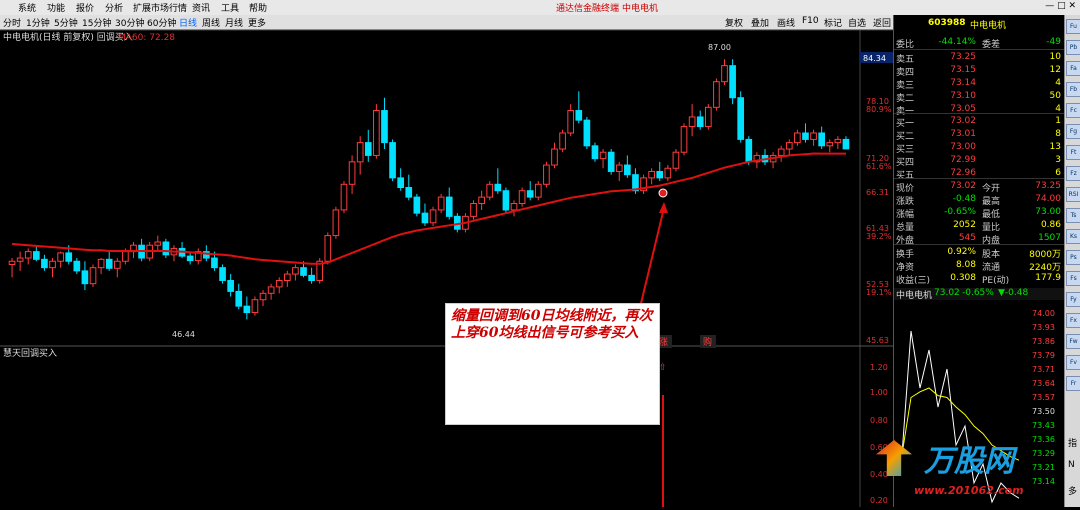 The height and width of the screenshot is (510, 1080). I want to click on f10-button: F10, so click(810, 21).